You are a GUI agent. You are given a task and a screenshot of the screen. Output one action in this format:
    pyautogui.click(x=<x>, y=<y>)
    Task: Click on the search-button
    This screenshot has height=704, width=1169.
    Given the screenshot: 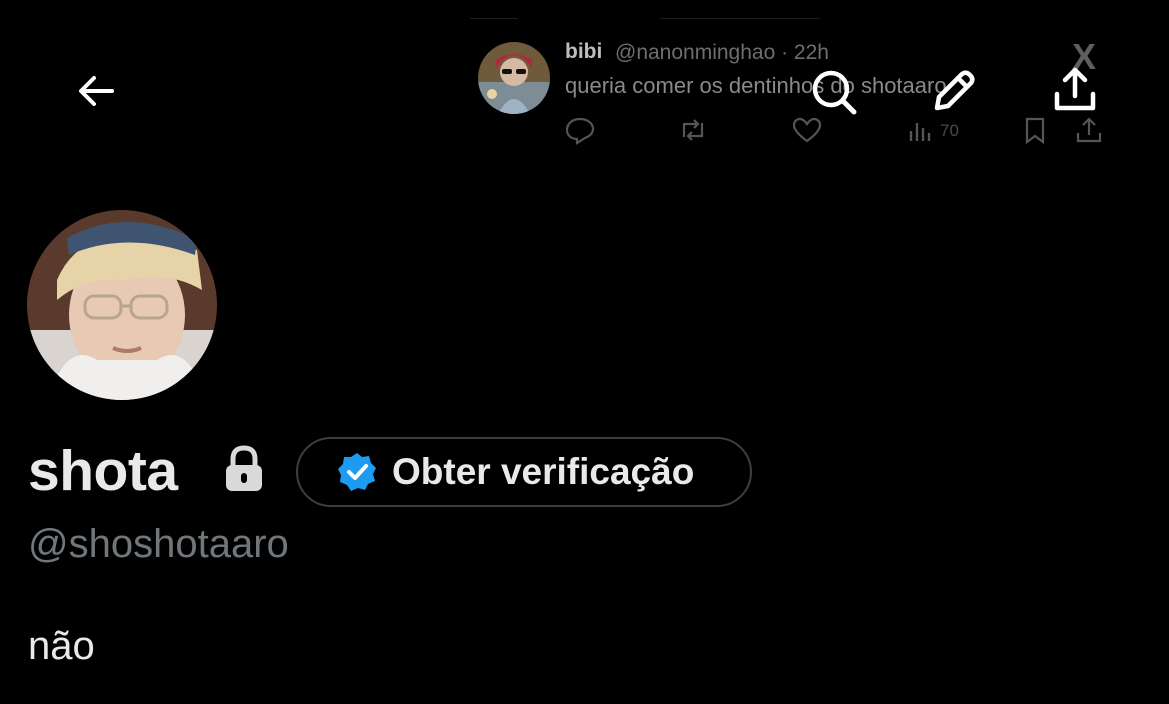 What is the action you would take?
    pyautogui.click(x=833, y=92)
    